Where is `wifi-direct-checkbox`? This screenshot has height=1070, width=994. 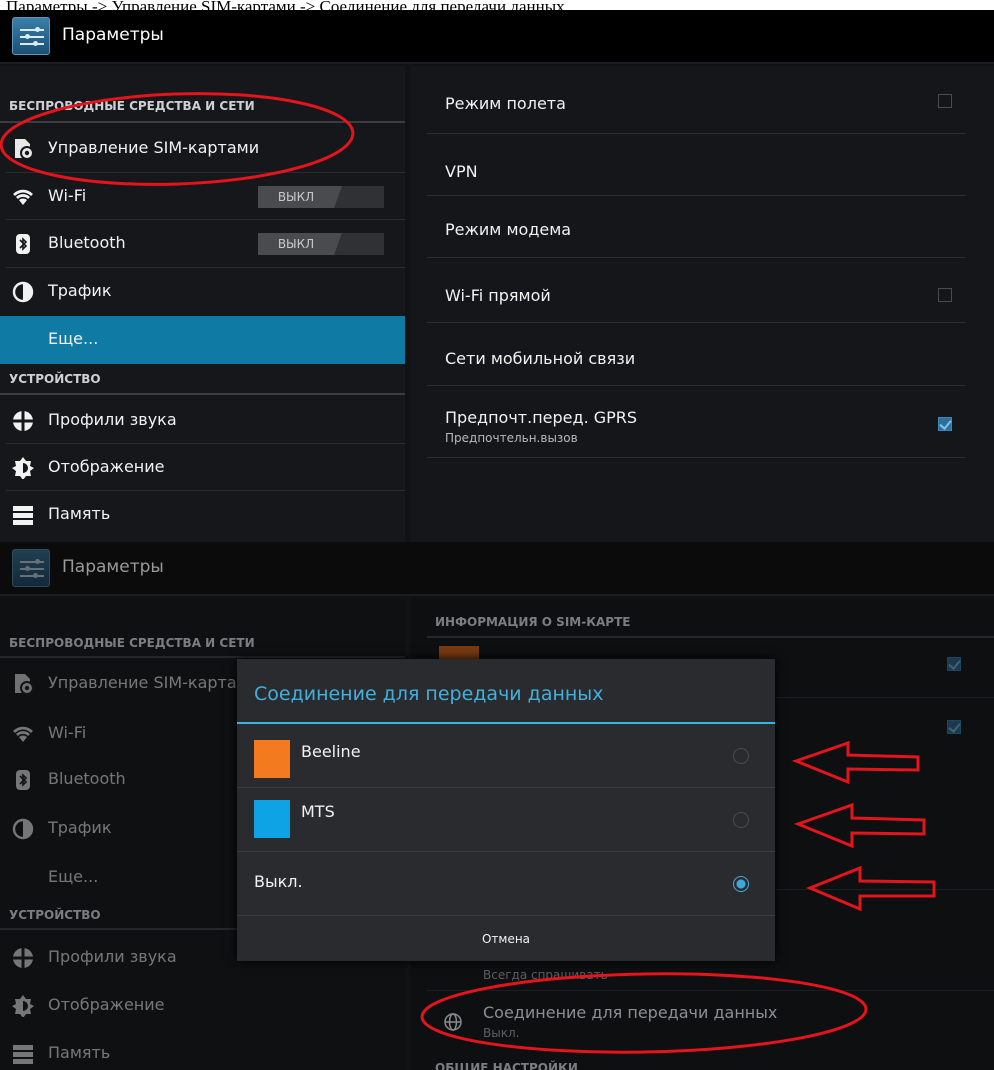 wifi-direct-checkbox is located at coordinates (945, 295).